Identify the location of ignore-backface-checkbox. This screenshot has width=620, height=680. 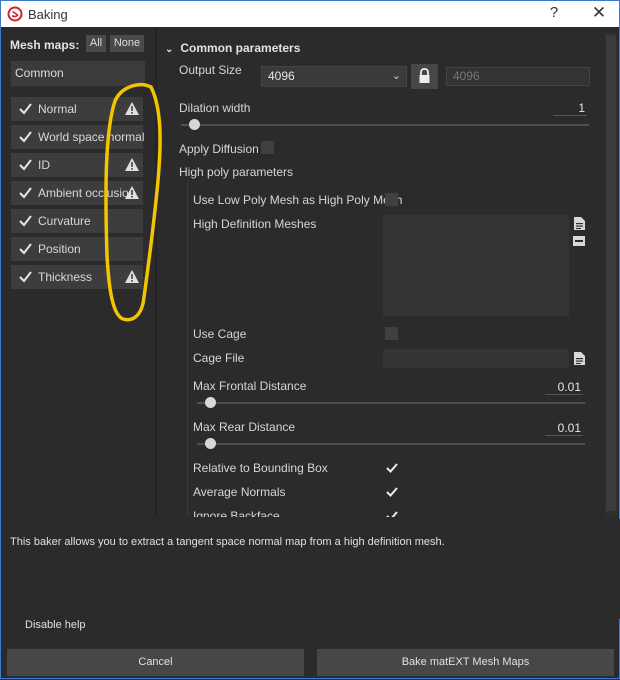
(392, 513).